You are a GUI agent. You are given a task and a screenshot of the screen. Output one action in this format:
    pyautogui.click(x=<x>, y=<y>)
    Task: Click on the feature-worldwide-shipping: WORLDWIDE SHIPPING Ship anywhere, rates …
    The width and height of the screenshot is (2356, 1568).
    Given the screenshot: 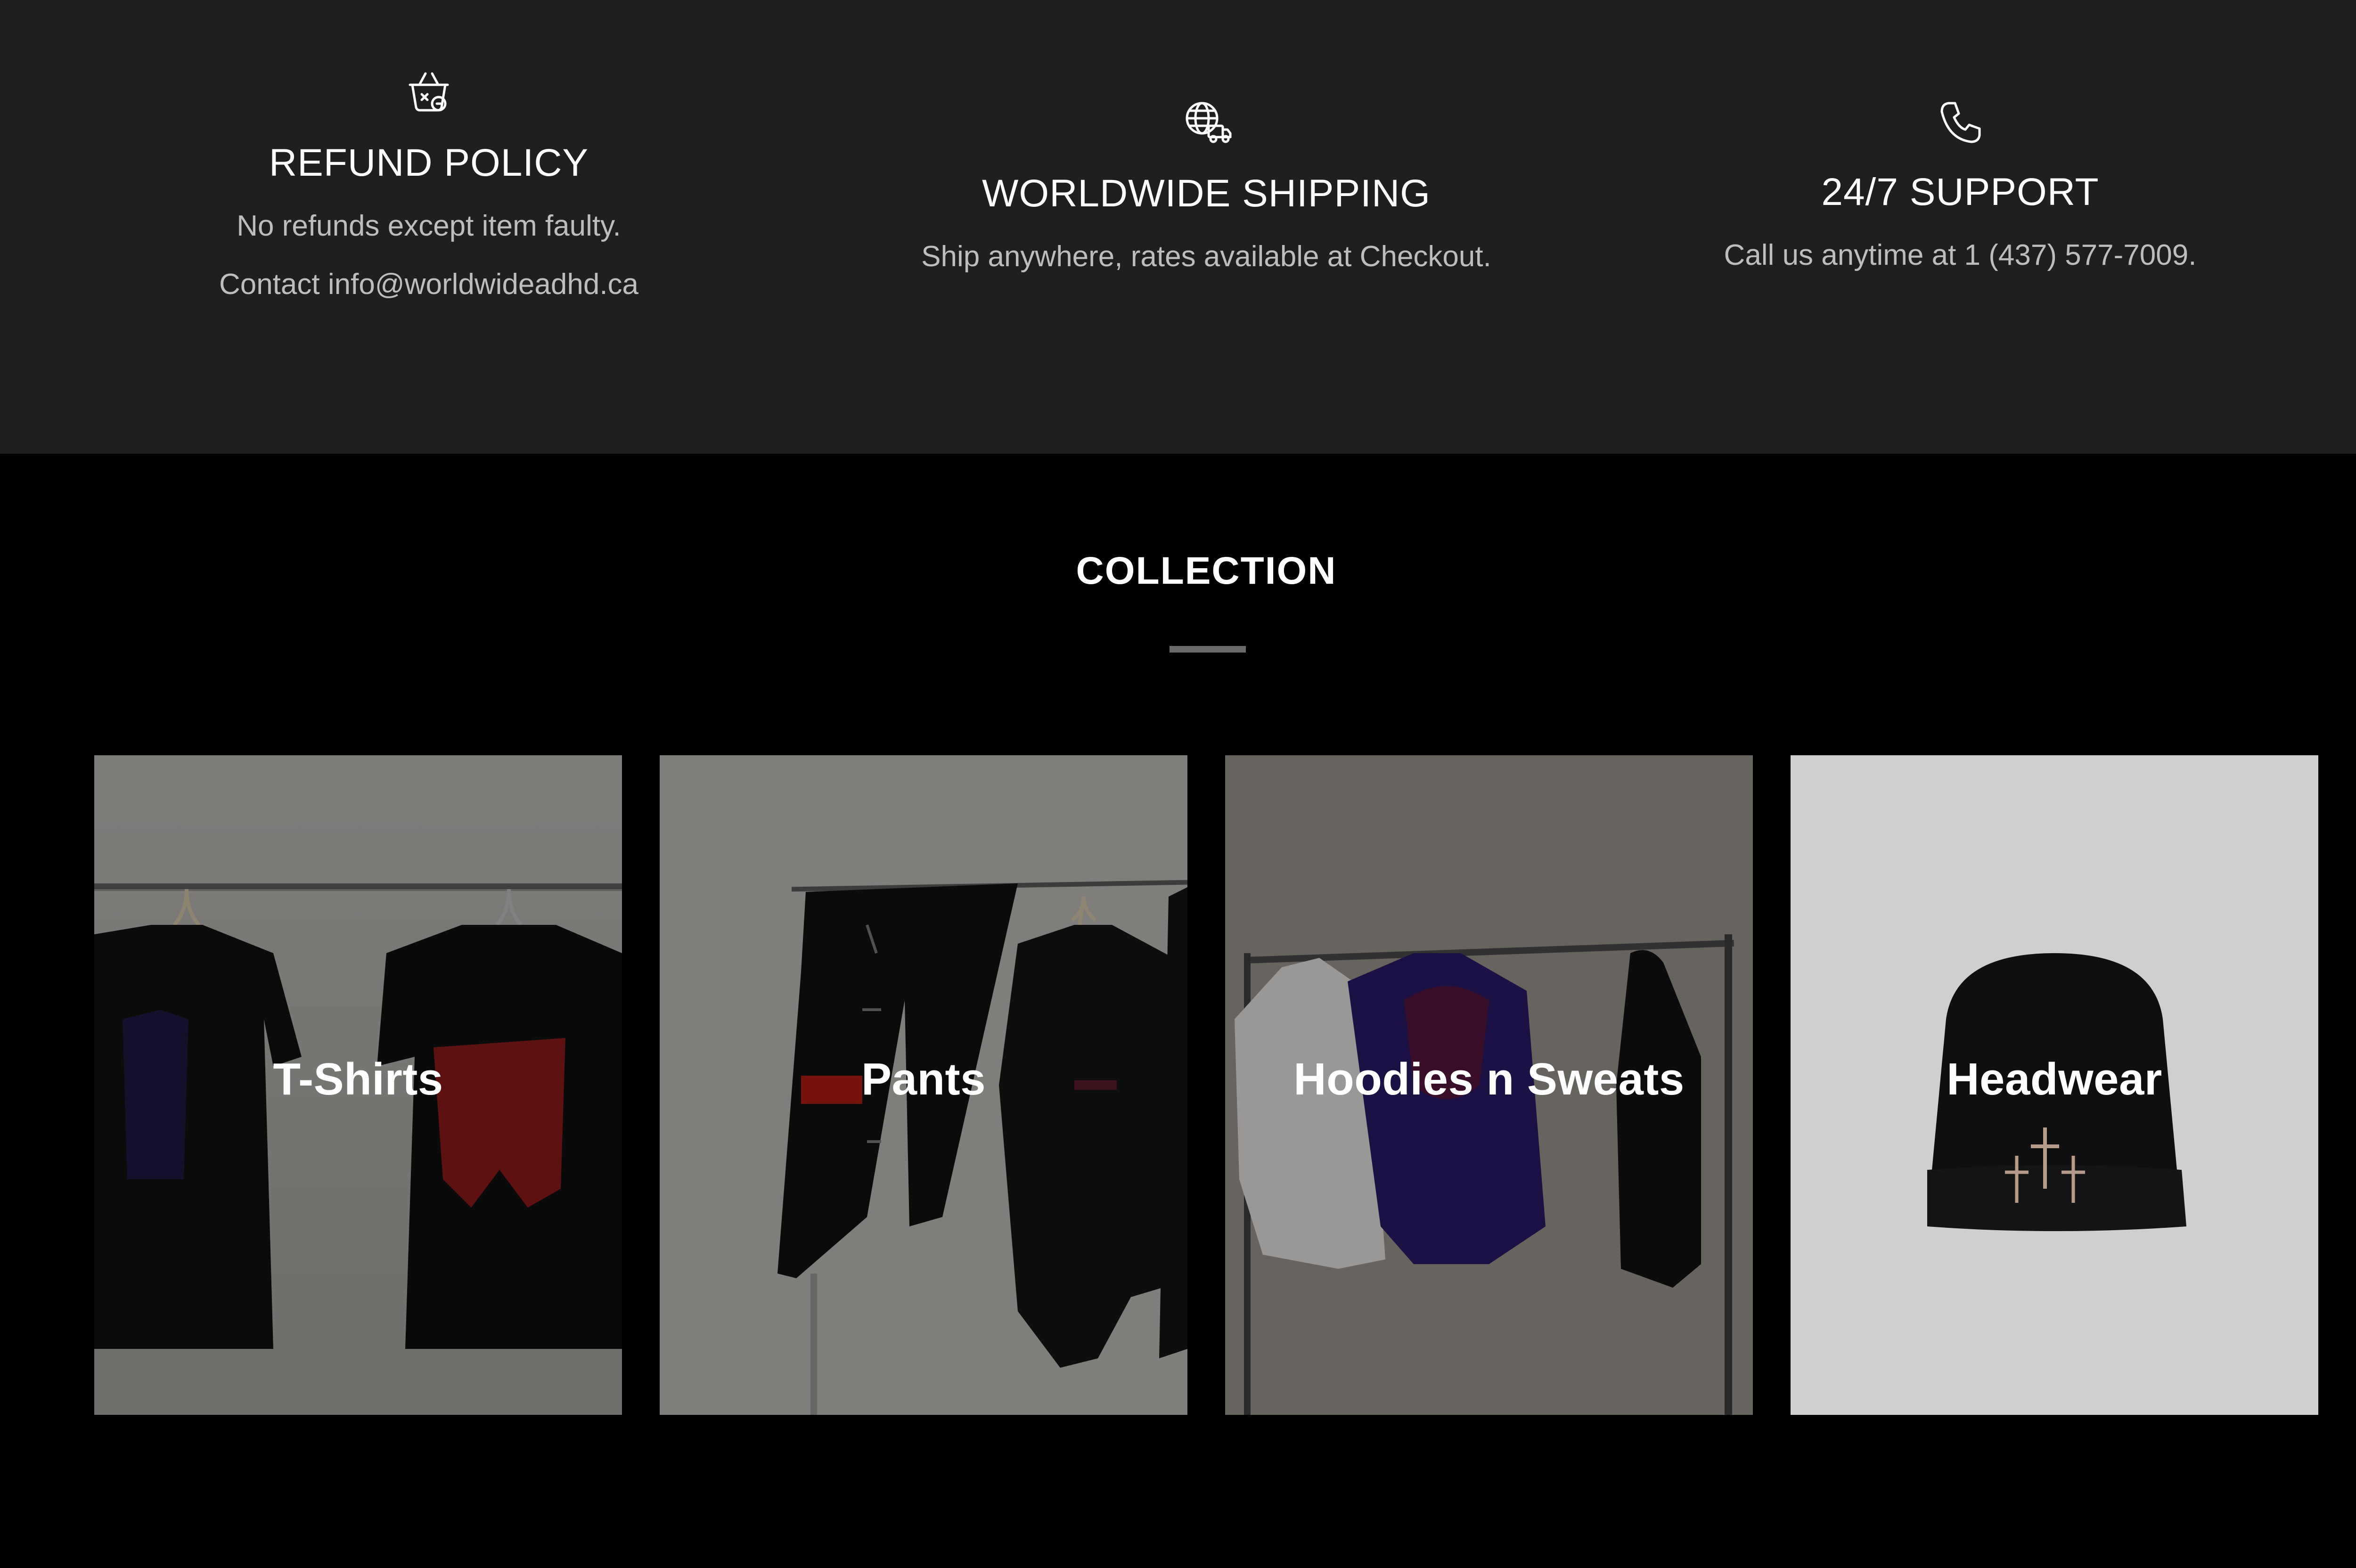 What is the action you would take?
    pyautogui.click(x=1206, y=136)
    